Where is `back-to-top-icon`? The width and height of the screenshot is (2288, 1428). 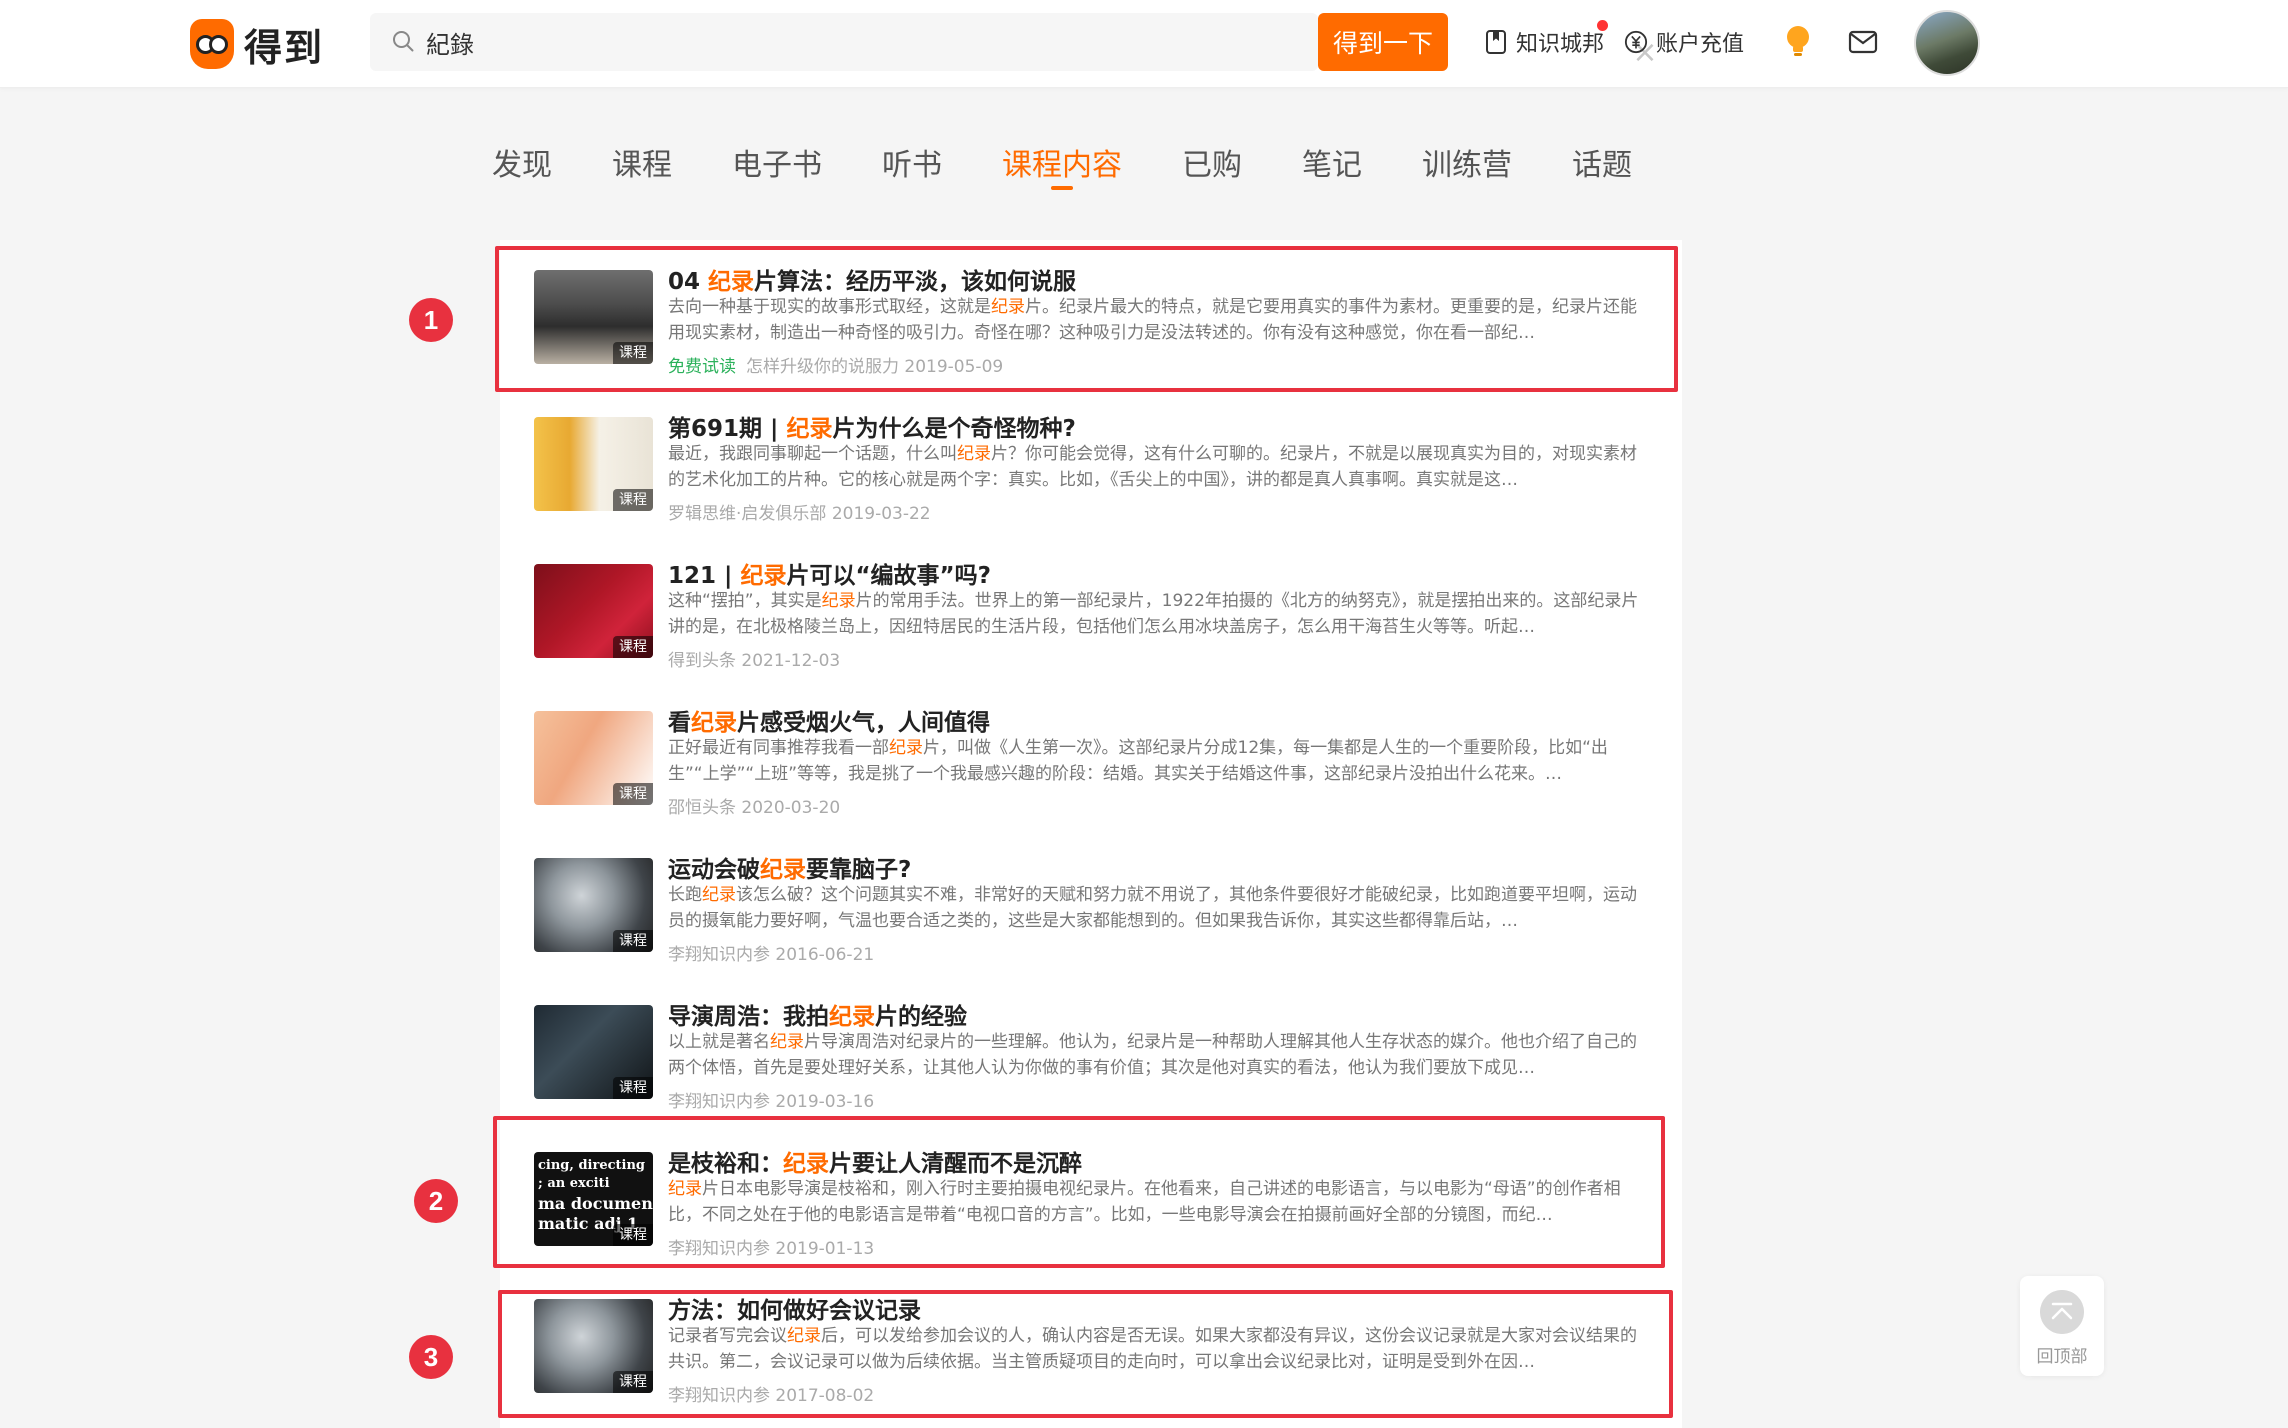
back-to-top-icon is located at coordinates (2062, 1312).